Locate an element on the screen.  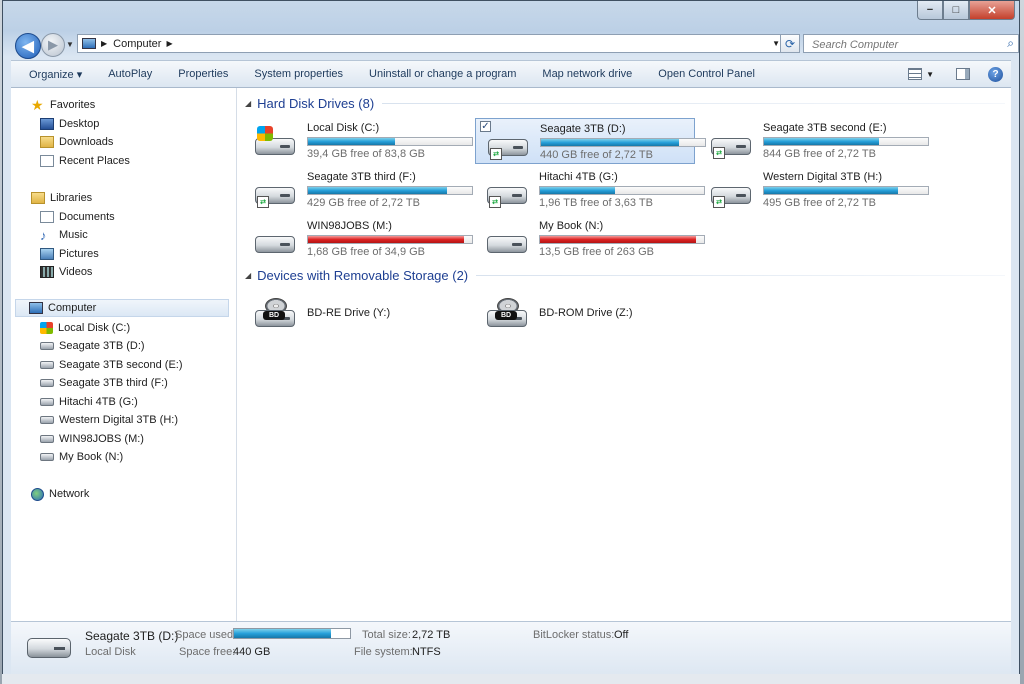
network-globe-icon is located at coordinates (37, 494).